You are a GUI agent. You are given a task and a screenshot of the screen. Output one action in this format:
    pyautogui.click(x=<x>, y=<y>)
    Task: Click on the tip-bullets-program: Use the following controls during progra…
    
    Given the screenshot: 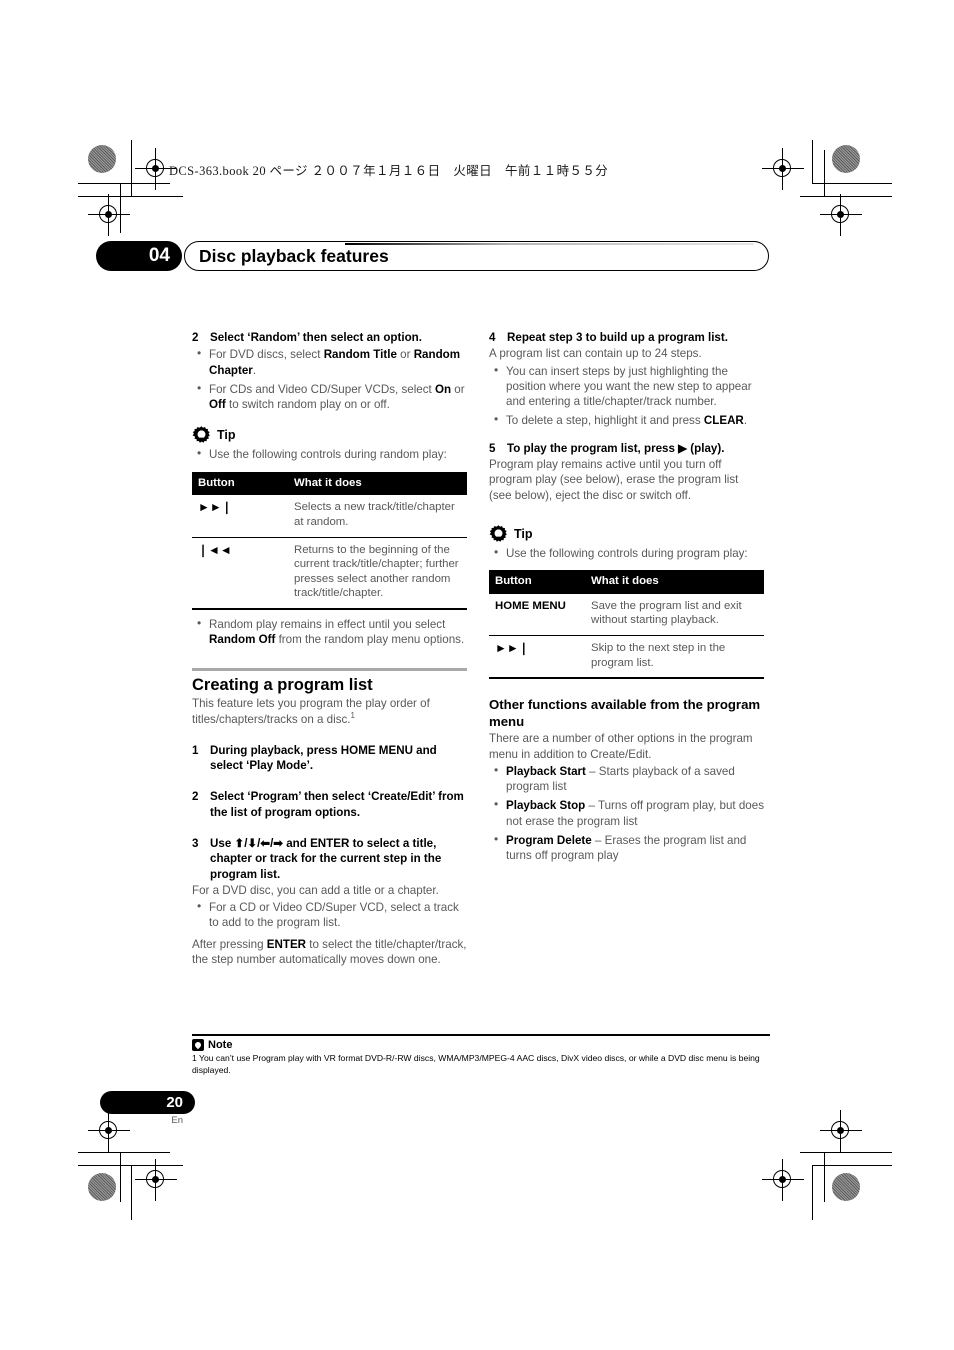 What is the action you would take?
    pyautogui.click(x=626, y=553)
    